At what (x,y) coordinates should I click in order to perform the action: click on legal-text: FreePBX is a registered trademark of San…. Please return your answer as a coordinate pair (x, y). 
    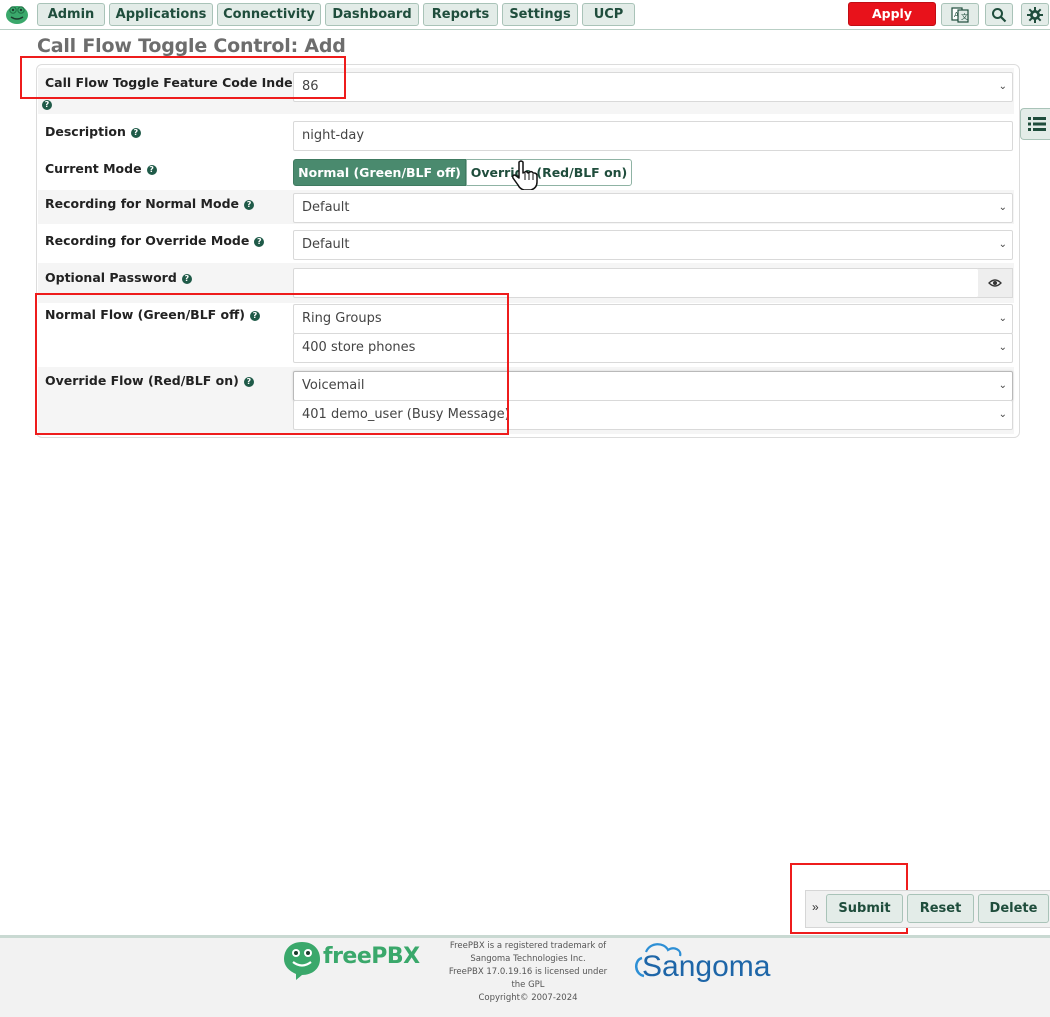
    Looking at the image, I should click on (528, 972).